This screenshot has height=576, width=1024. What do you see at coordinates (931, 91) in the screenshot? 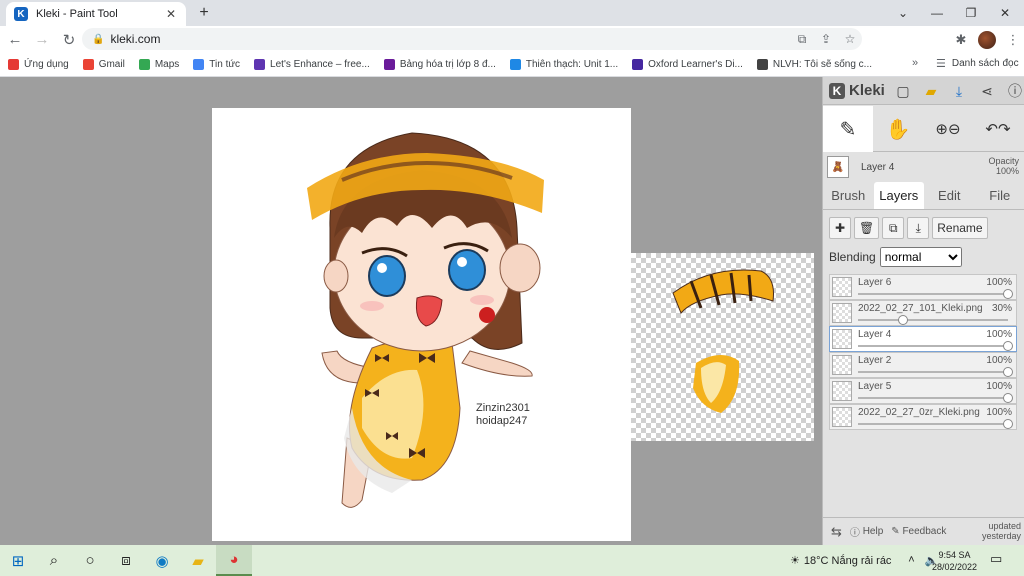
I see `open-folder-icon: ▰` at bounding box center [931, 91].